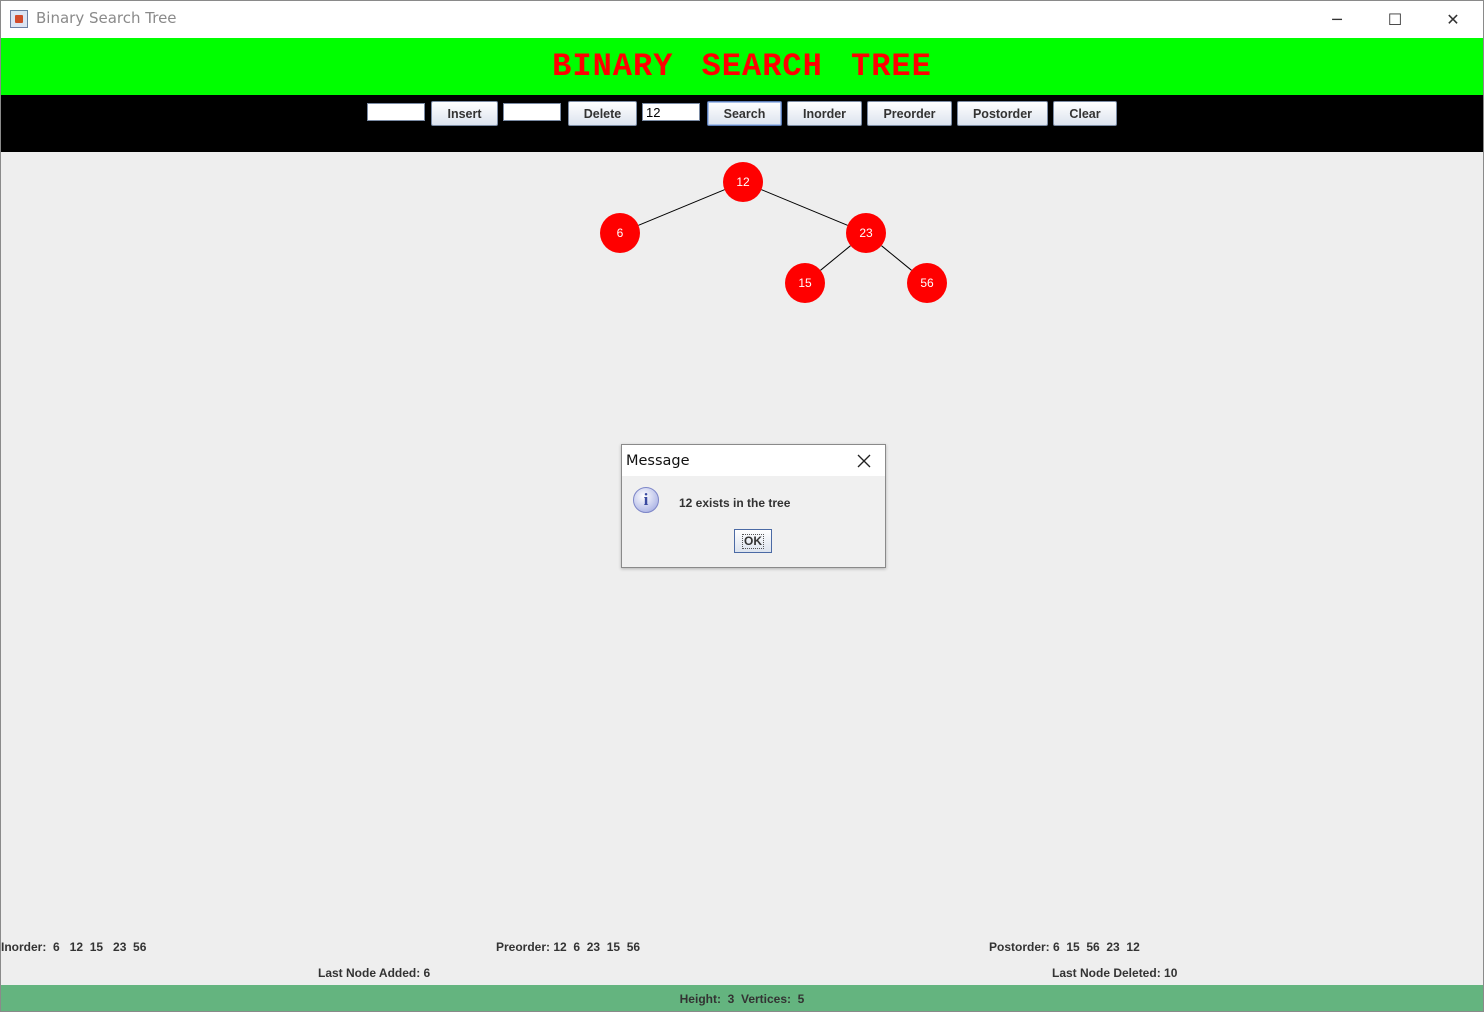 The width and height of the screenshot is (1484, 1012). I want to click on title-bar: Binary Search Tree ─ ☐ ✕, so click(742, 19).